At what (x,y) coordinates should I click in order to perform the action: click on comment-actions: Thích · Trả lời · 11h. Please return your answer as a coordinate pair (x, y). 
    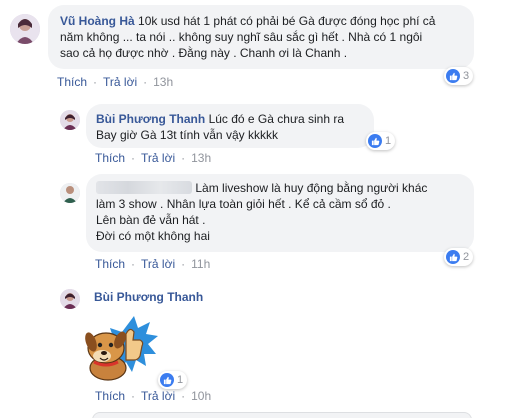
    Looking at the image, I should click on (155, 264).